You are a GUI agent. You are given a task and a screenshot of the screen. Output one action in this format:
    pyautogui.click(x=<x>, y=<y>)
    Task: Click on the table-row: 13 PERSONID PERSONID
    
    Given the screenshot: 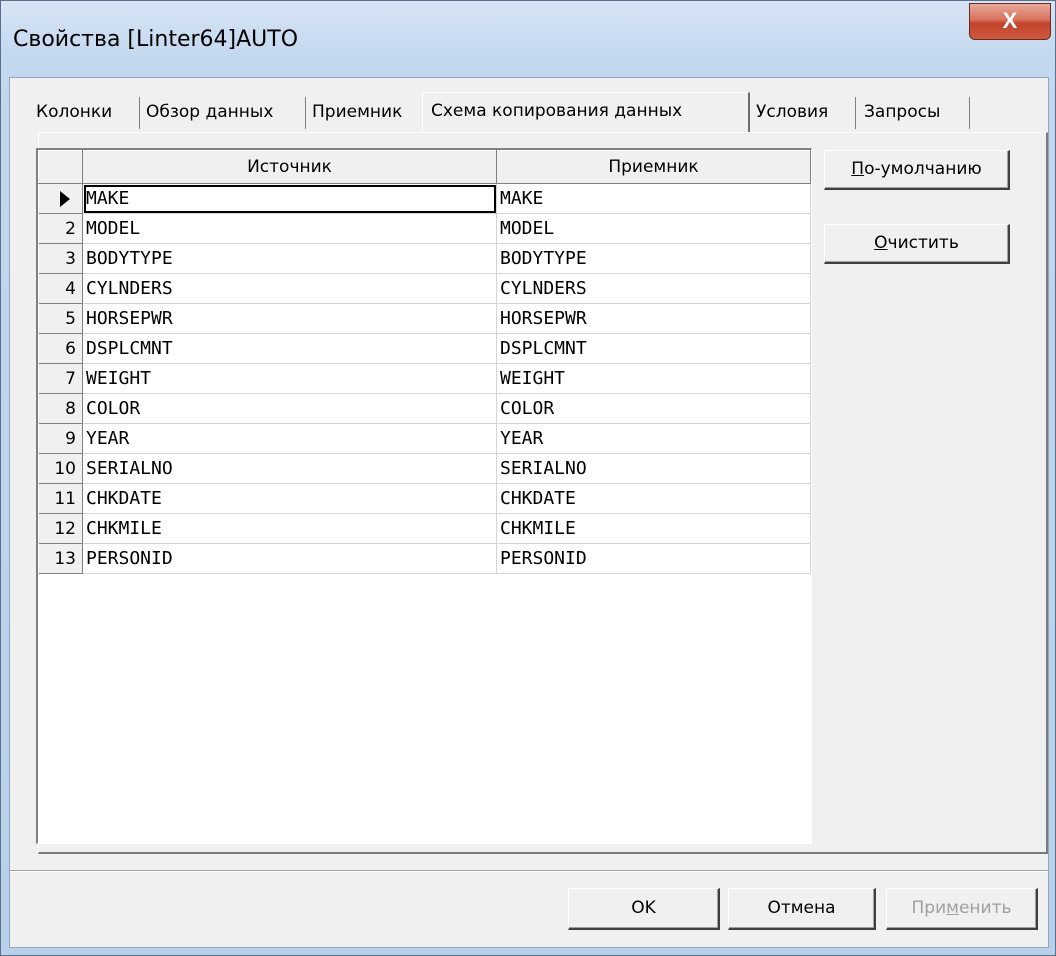 What is the action you would take?
    pyautogui.click(x=424, y=558)
    